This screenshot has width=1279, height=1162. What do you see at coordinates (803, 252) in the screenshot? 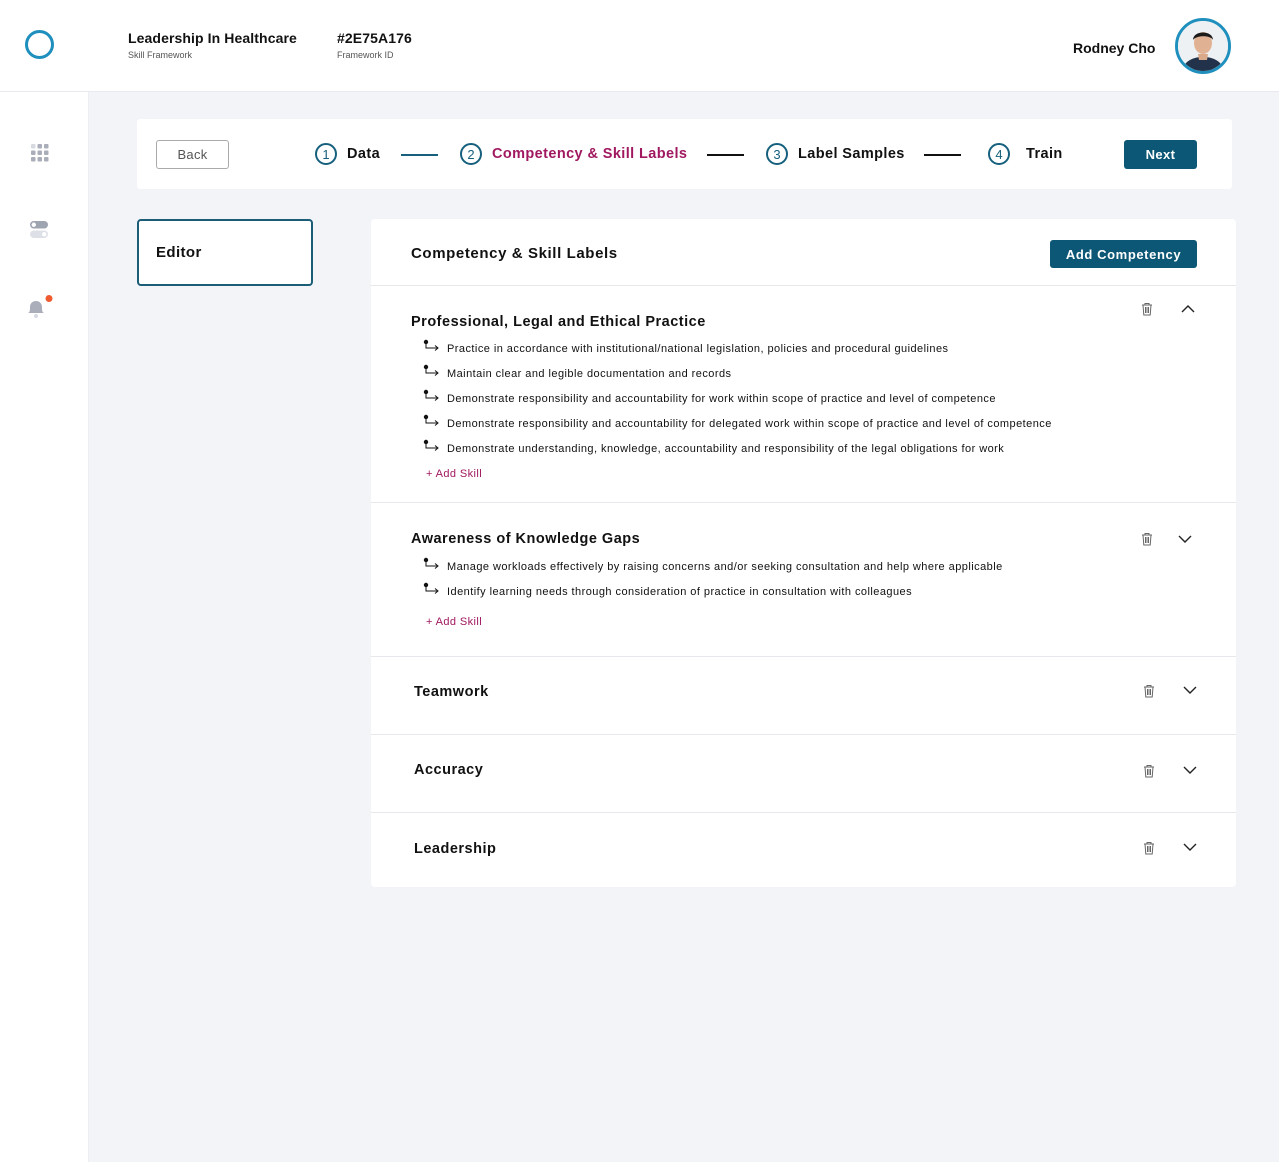
I see `panel-header: Competency & Skill Labels Add Competency` at bounding box center [803, 252].